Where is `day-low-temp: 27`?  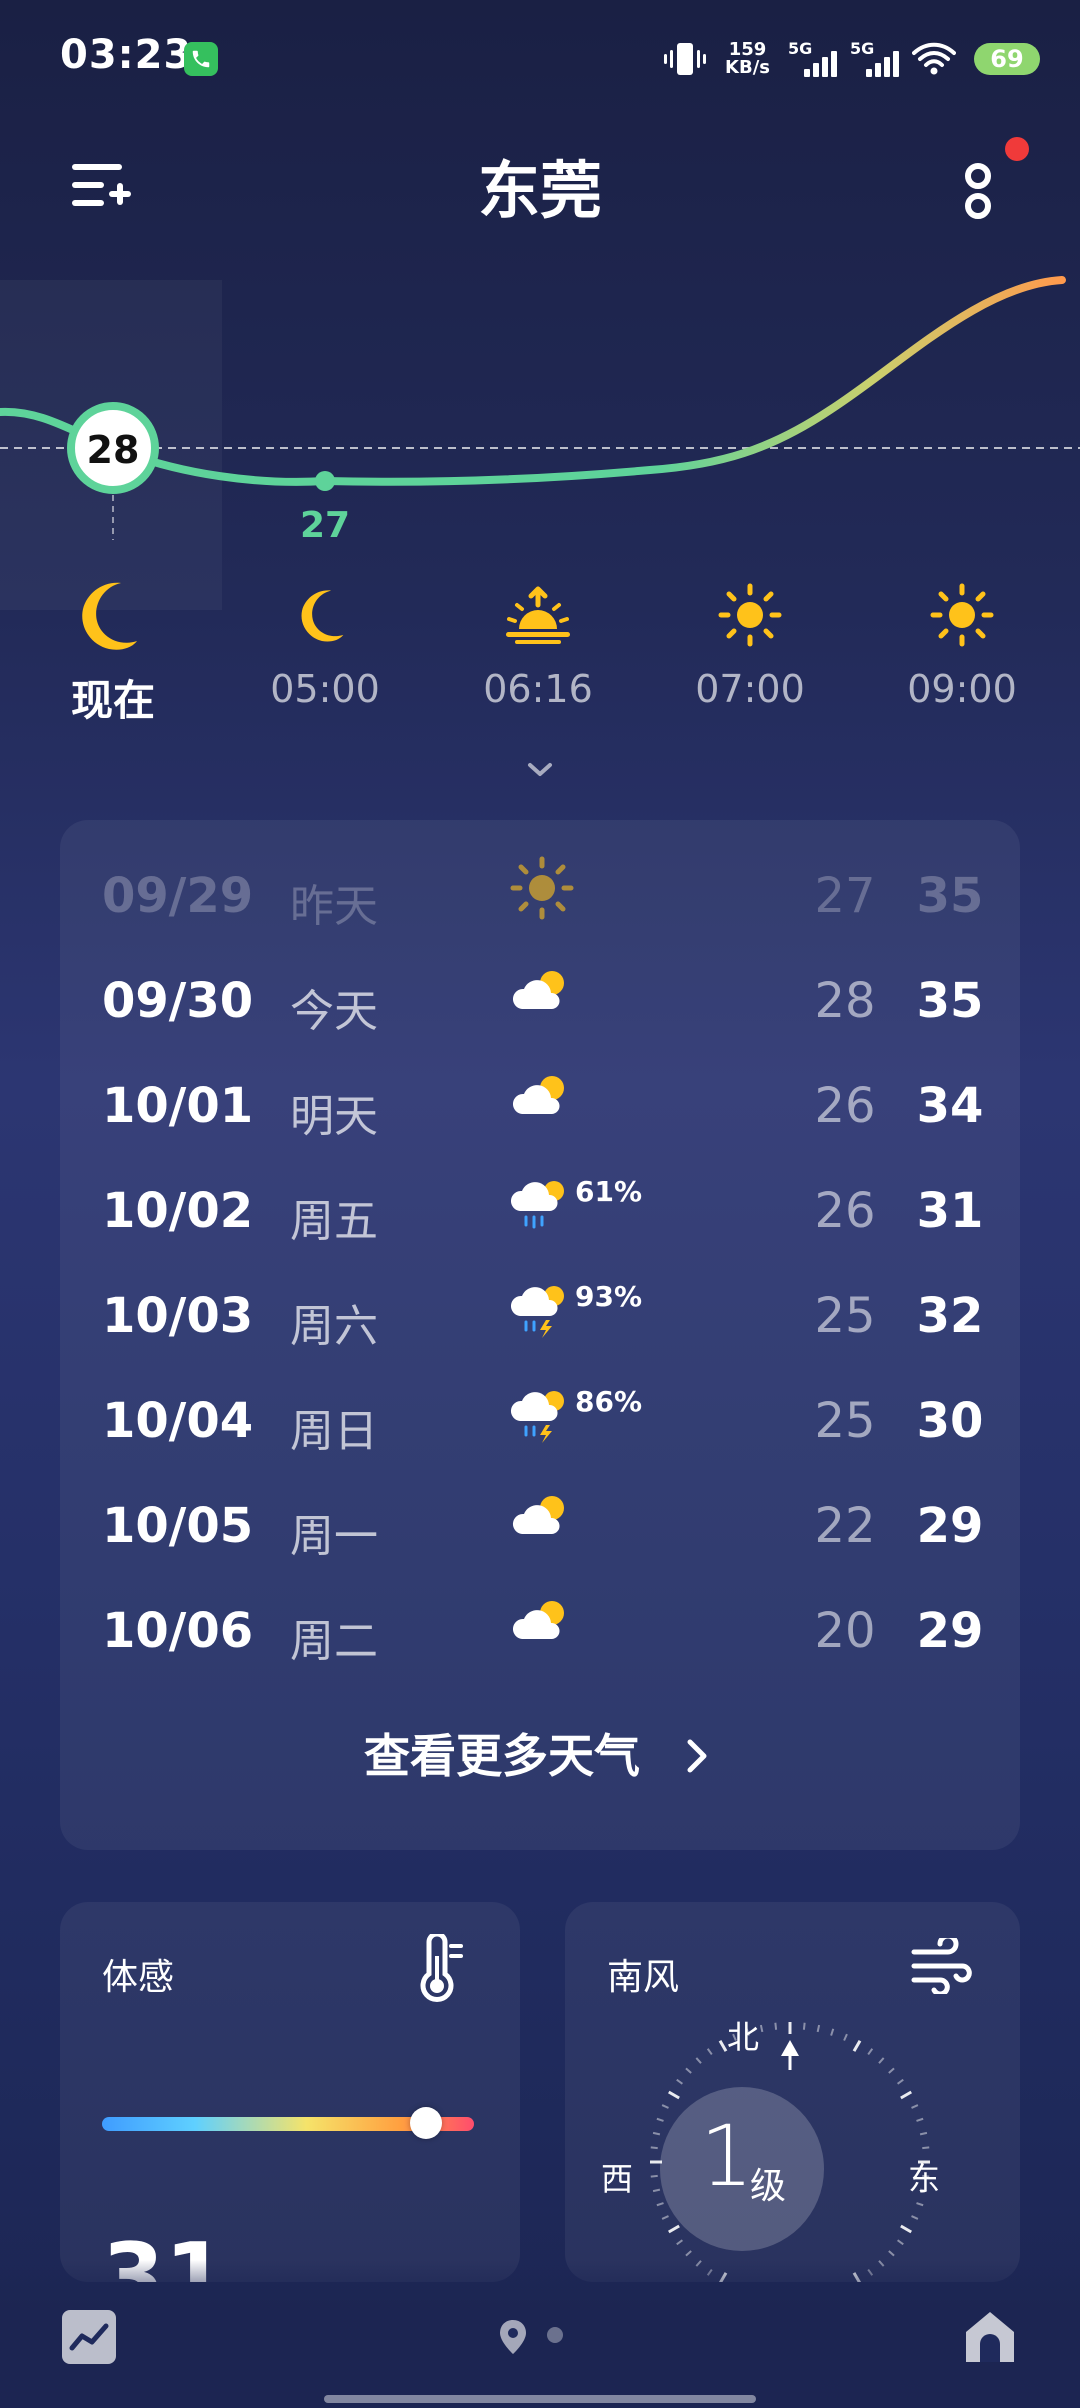 day-low-temp: 27 is located at coordinates (845, 896).